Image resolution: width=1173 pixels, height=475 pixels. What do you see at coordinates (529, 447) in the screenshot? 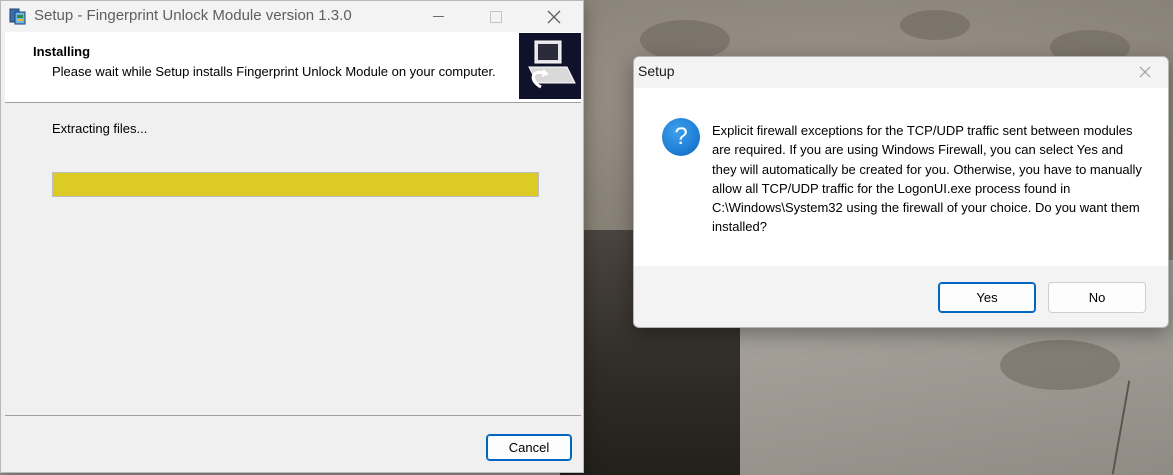
I see `cancel-button: Cancel` at bounding box center [529, 447].